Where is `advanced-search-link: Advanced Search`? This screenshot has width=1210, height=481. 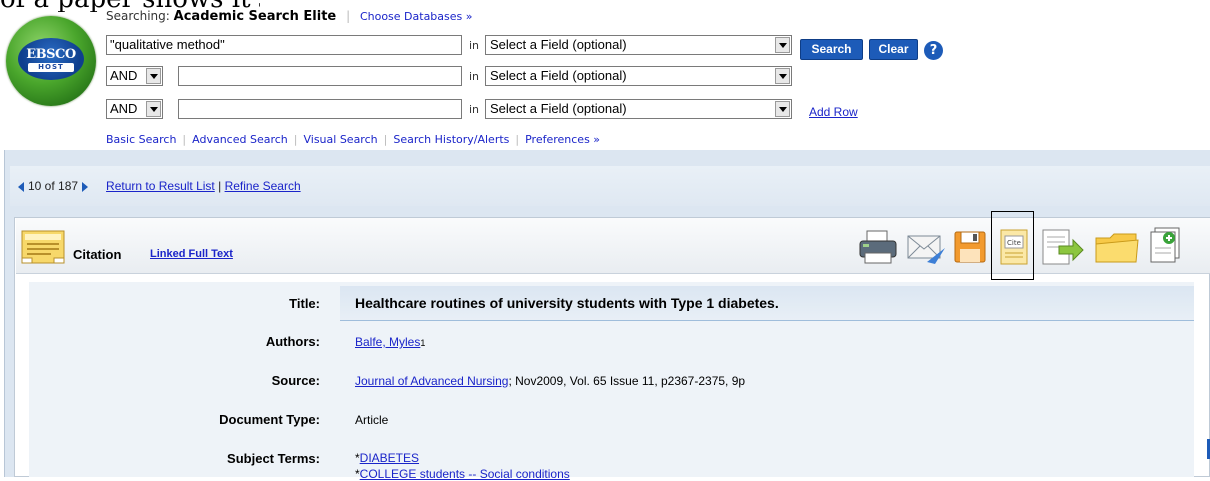
advanced-search-link: Advanced Search is located at coordinates (240, 139).